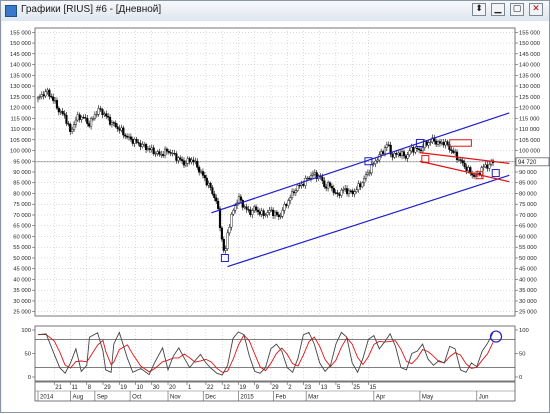 The width and height of the screenshot is (550, 414). I want to click on day-tick-label: 12, so click(226, 388).